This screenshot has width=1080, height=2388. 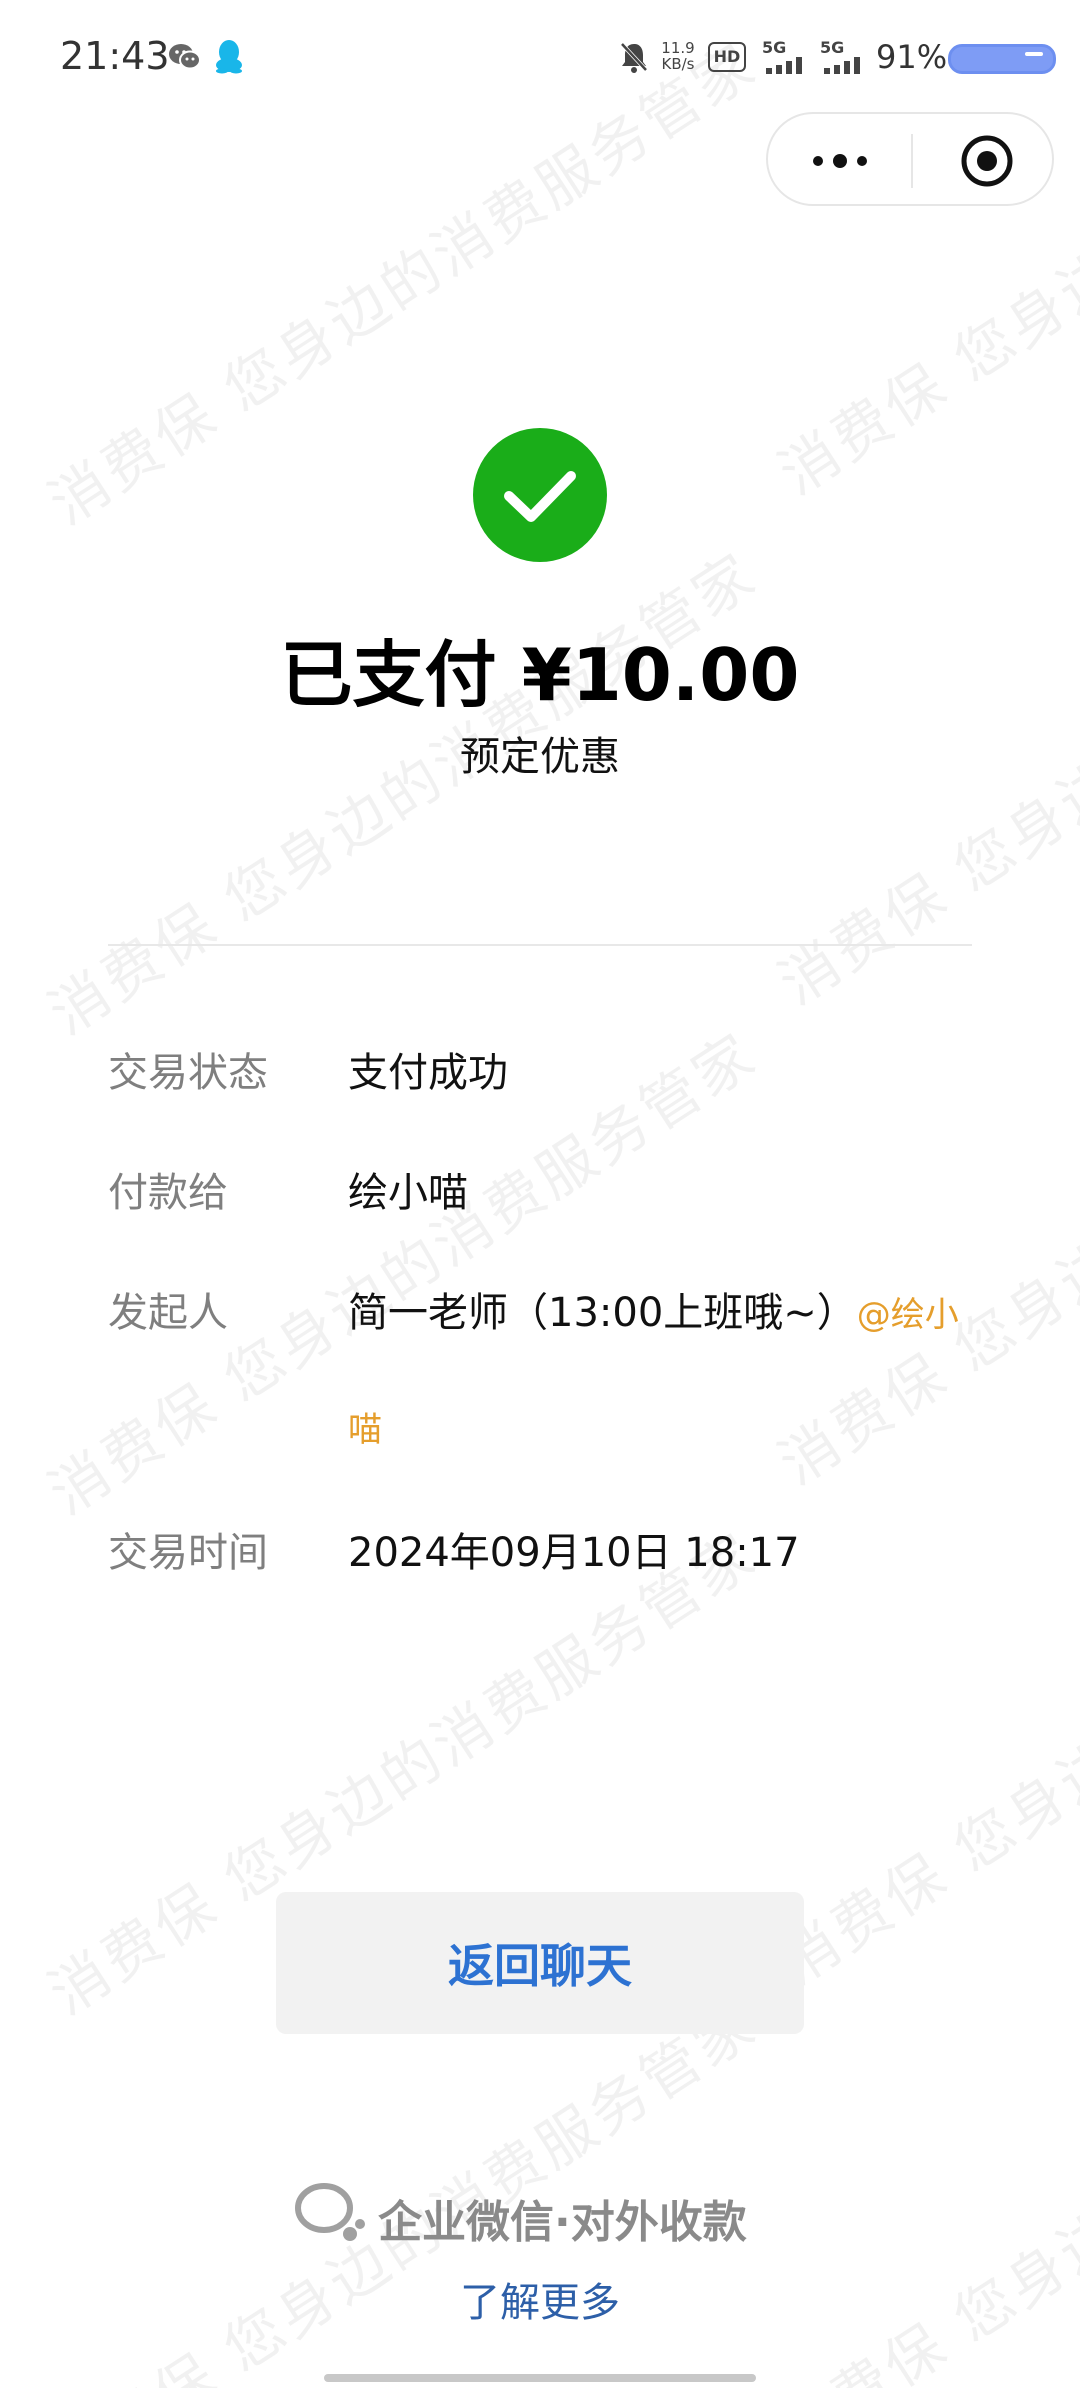 I want to click on bell-off-icon, so click(x=634, y=57).